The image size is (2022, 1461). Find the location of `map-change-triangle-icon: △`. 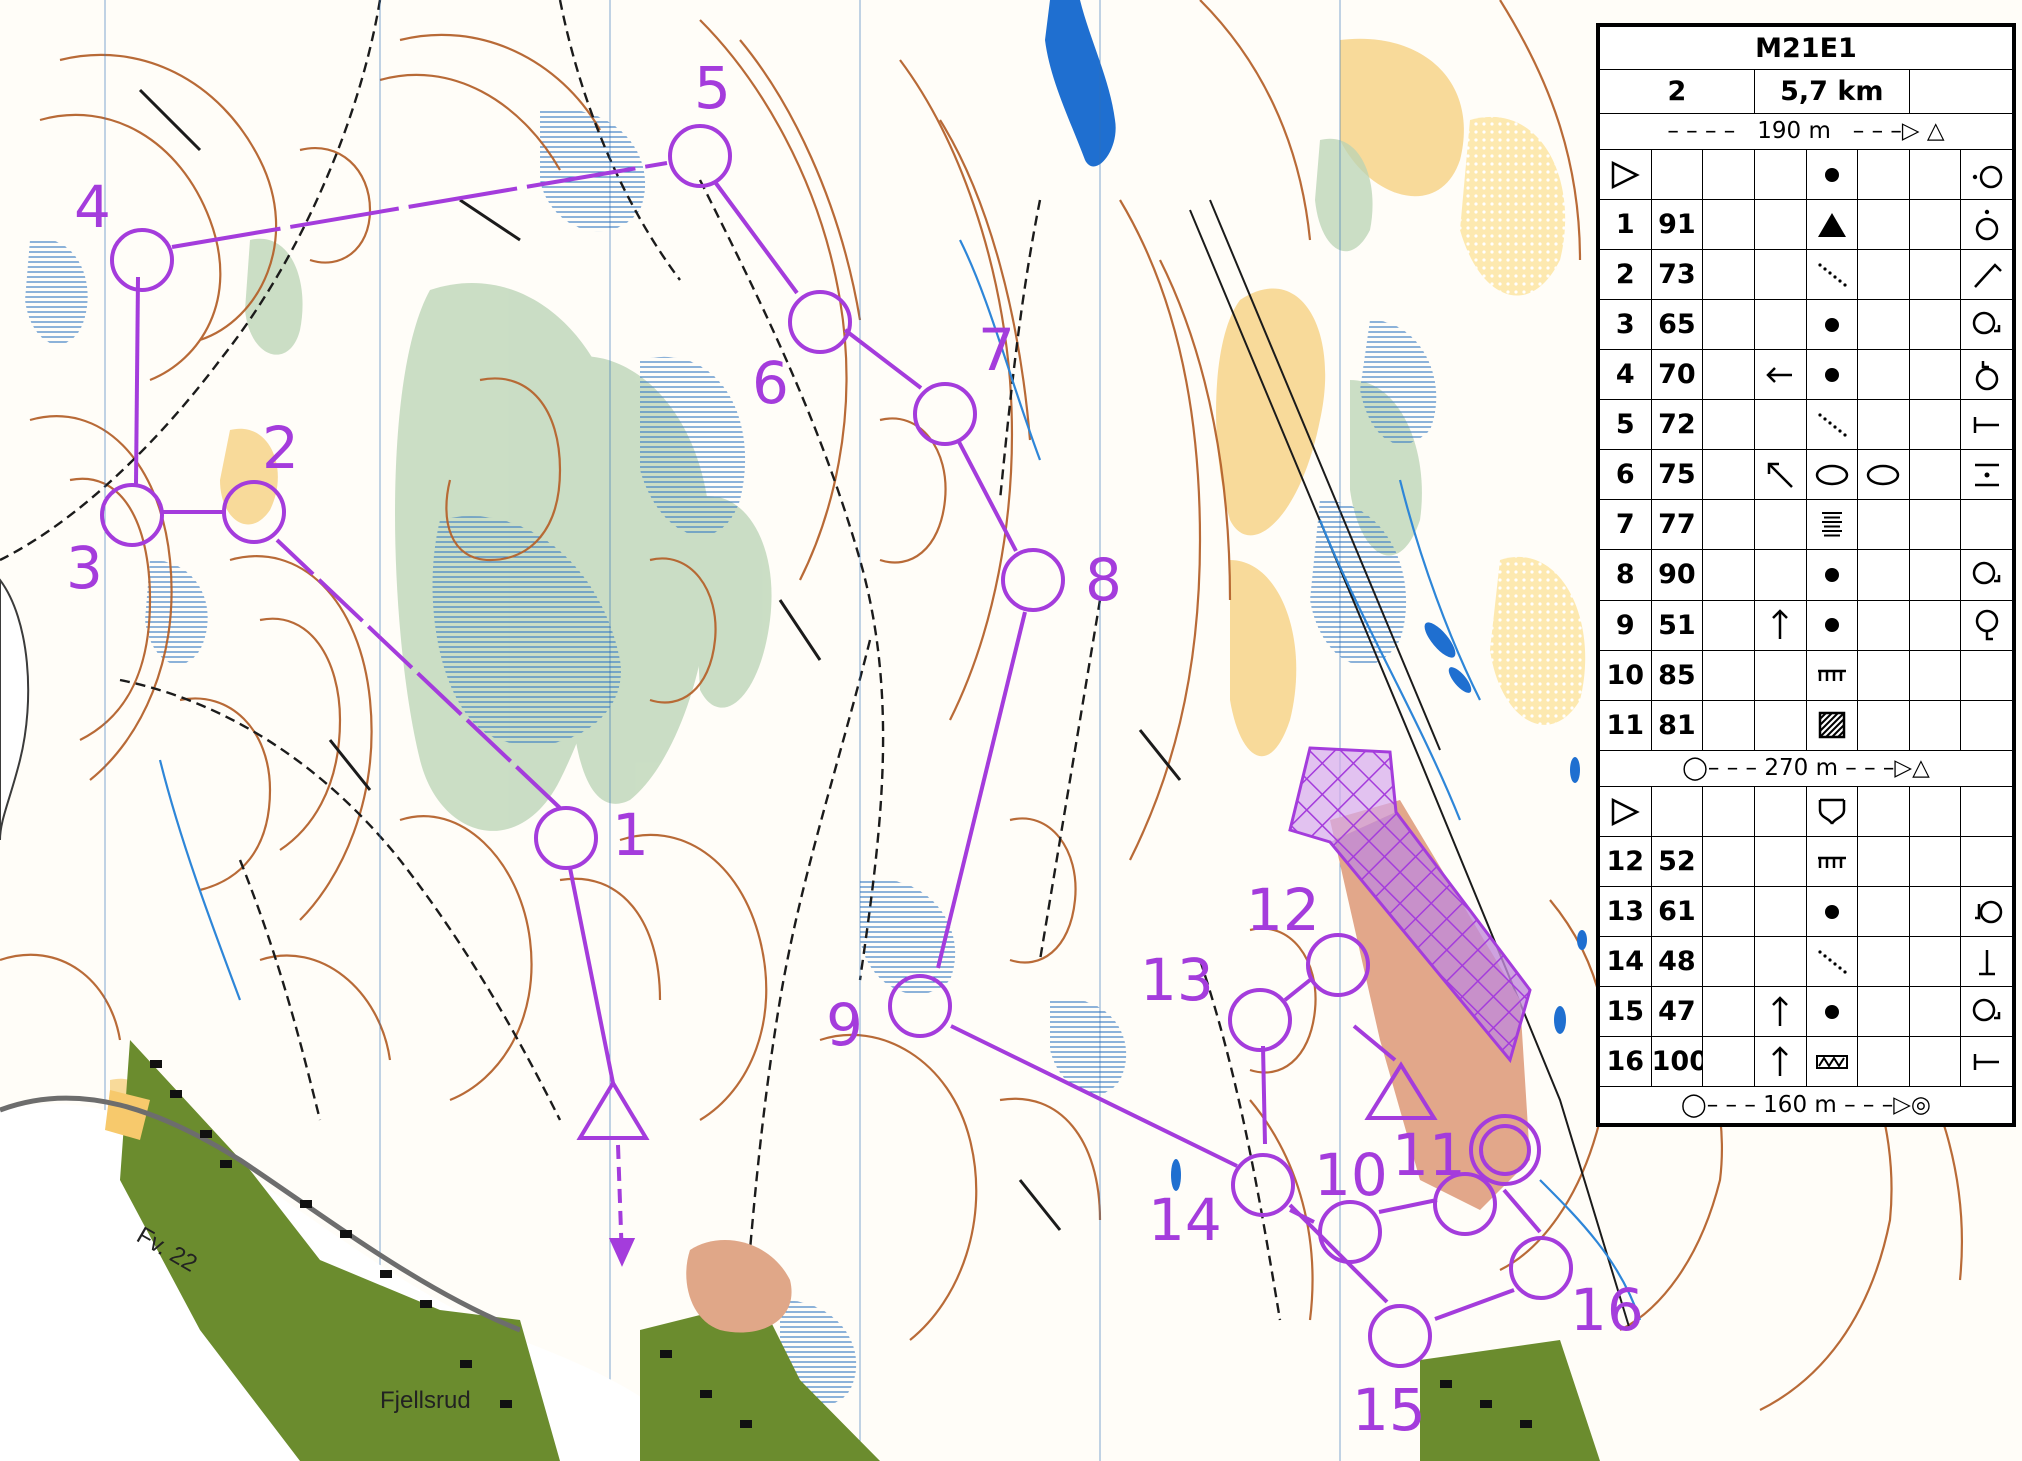

map-change-triangle-icon: △ is located at coordinates (1935, 131).